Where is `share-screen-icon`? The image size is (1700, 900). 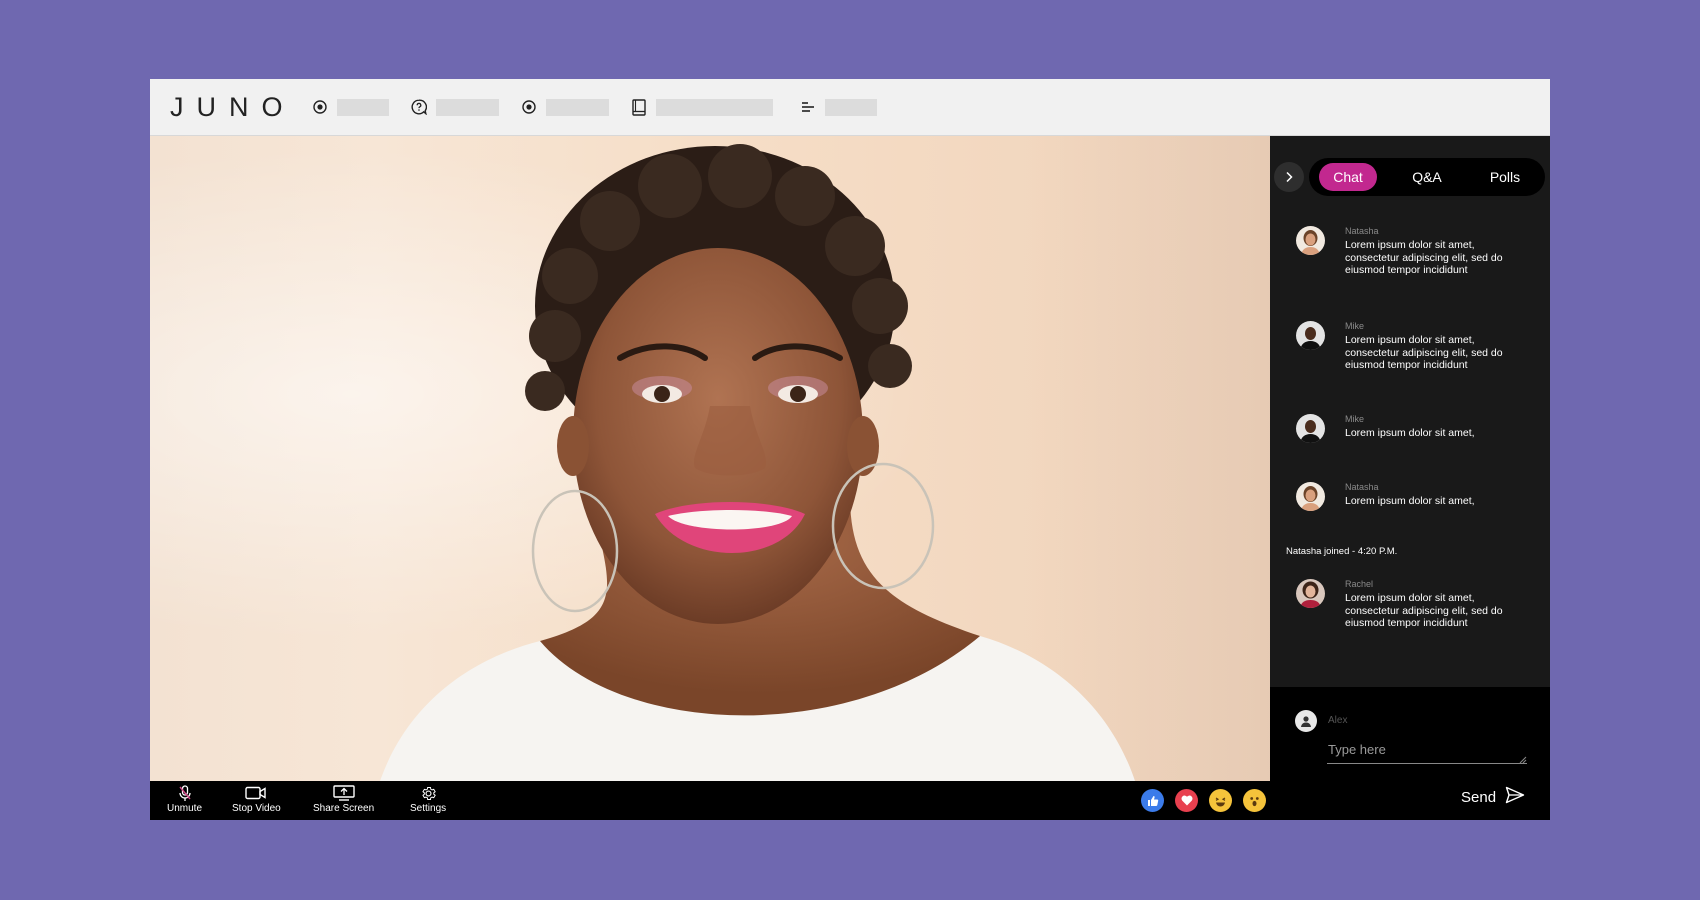 share-screen-icon is located at coordinates (343, 793).